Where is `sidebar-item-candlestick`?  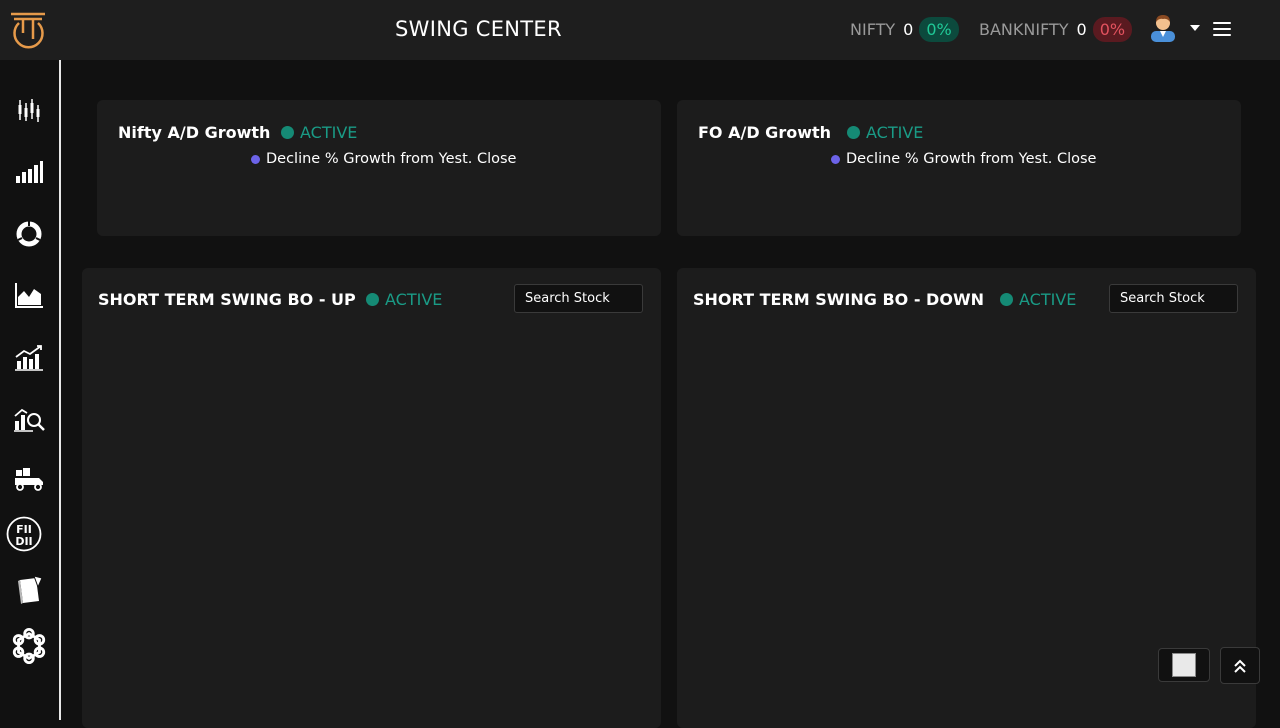 sidebar-item-candlestick is located at coordinates (29, 110).